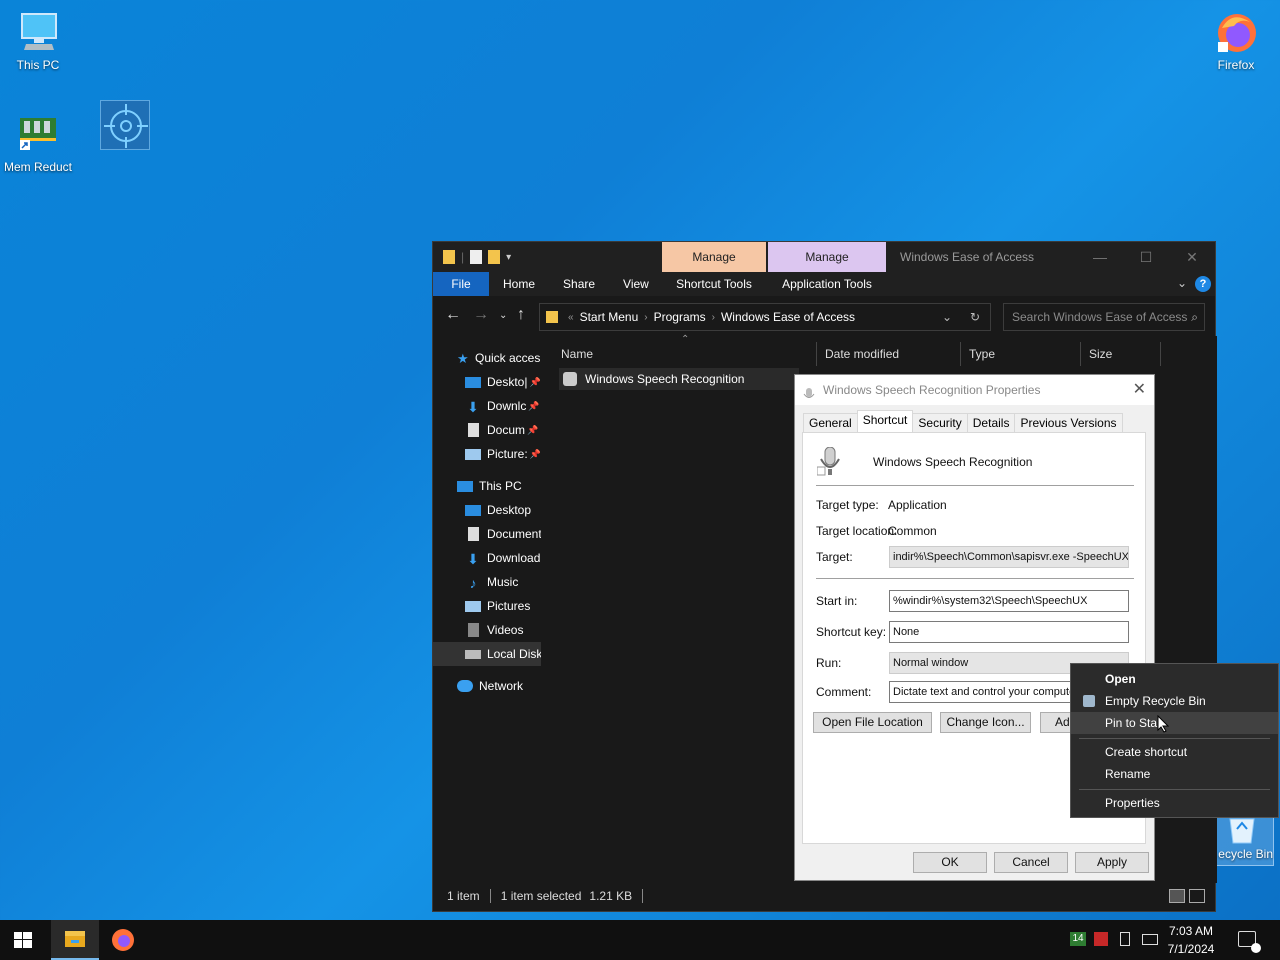 The height and width of the screenshot is (960, 1280). What do you see at coordinates (123, 940) in the screenshot?
I see `taskbar-firefox` at bounding box center [123, 940].